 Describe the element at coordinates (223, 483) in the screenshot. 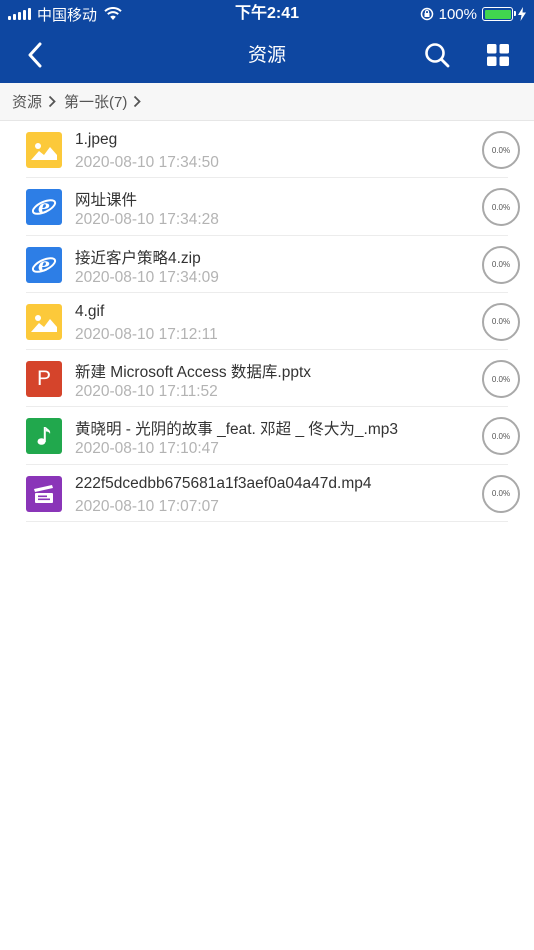

I see `file-name: 222f5dcedbb675681a1f3aef0a04a47d.mp4` at that location.